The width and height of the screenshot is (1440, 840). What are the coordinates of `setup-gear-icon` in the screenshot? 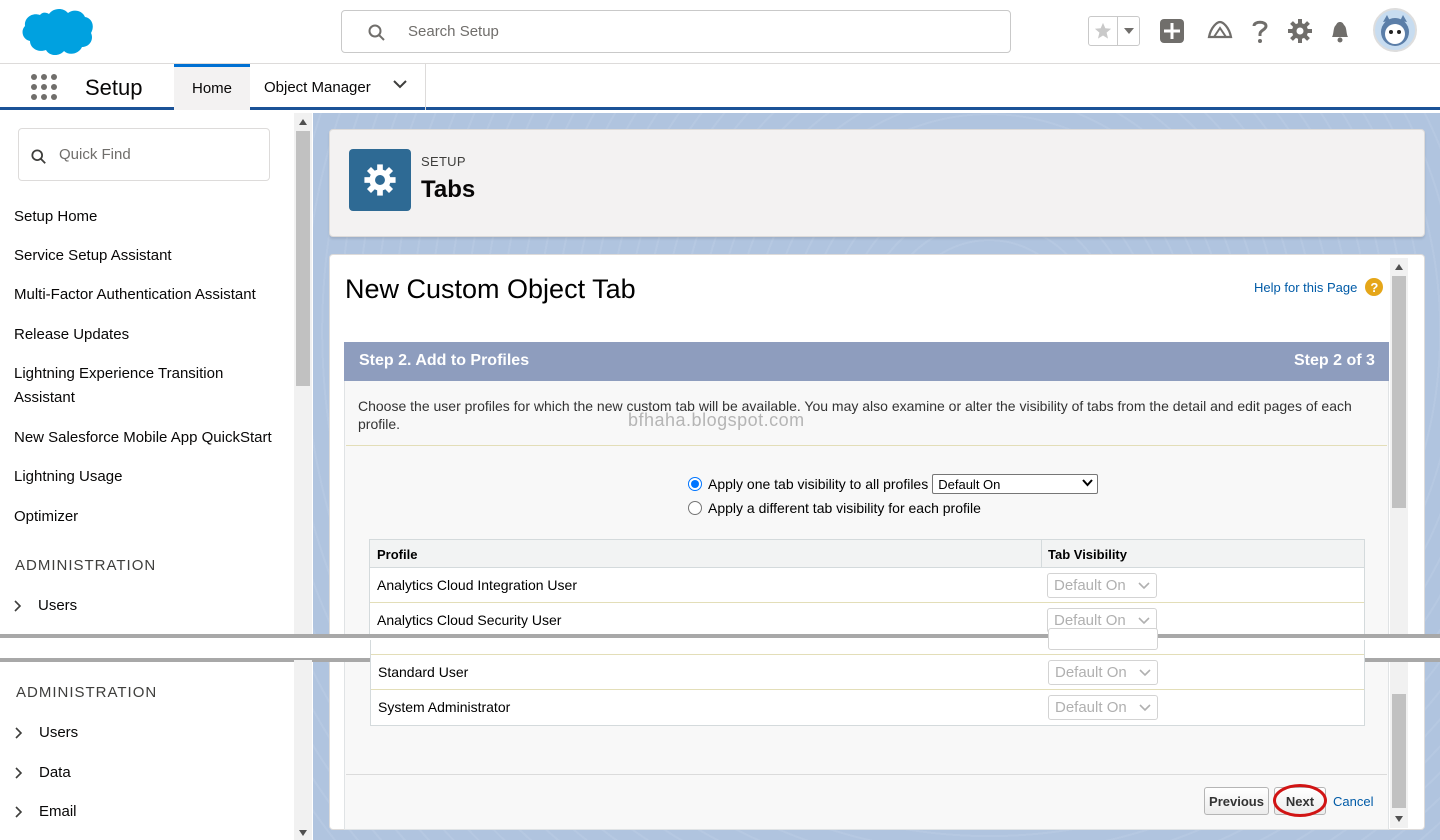 It's located at (380, 180).